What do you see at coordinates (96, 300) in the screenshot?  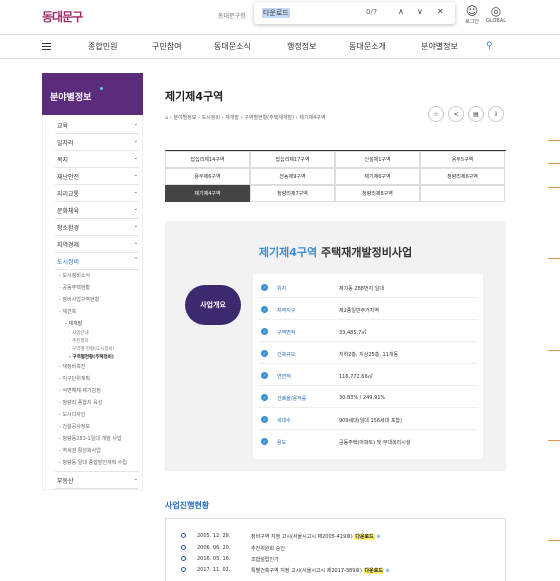 I see `sub-item: - 정비사업구역현황` at bounding box center [96, 300].